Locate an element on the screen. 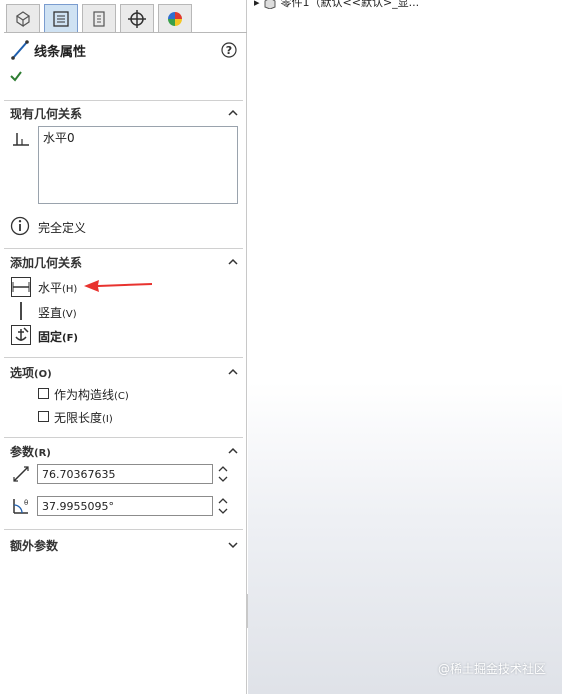  appearance-ball-icon is located at coordinates (175, 18).